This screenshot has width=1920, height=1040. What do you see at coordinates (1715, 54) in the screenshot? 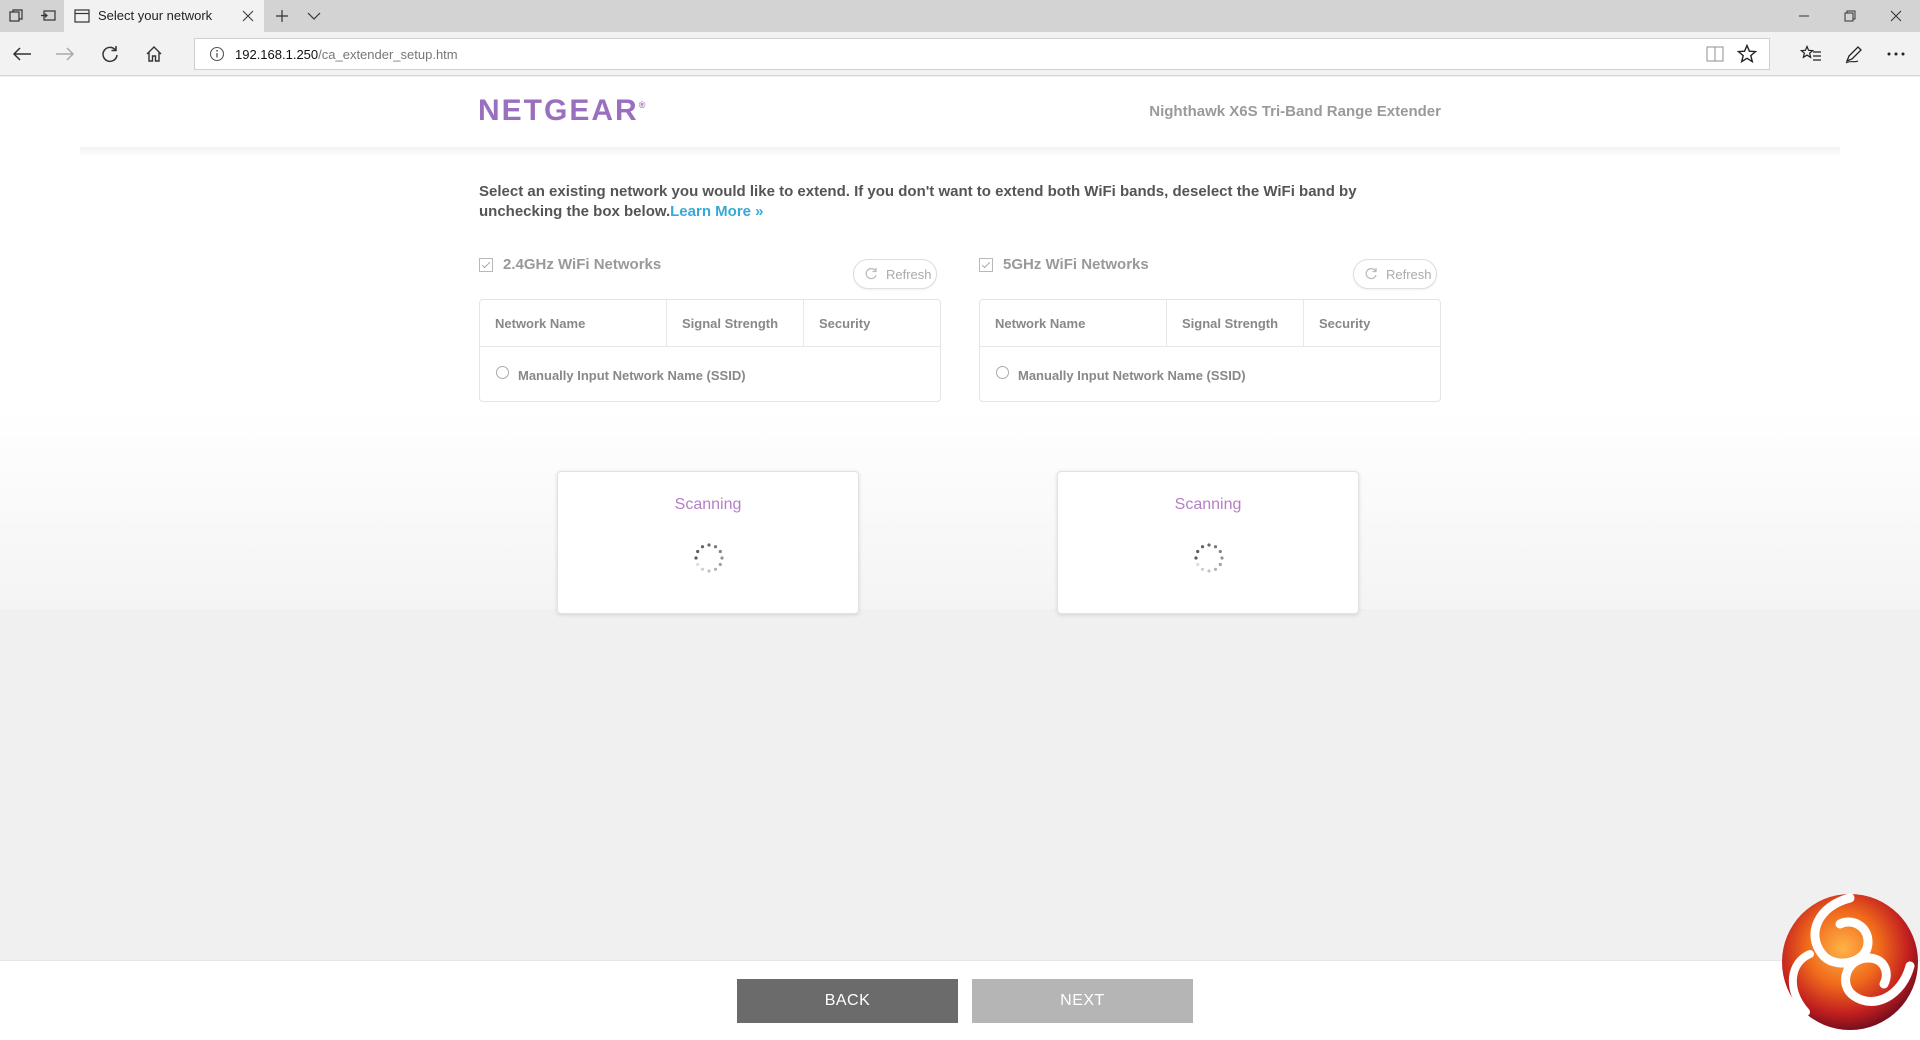
I see `reading-view-icon` at bounding box center [1715, 54].